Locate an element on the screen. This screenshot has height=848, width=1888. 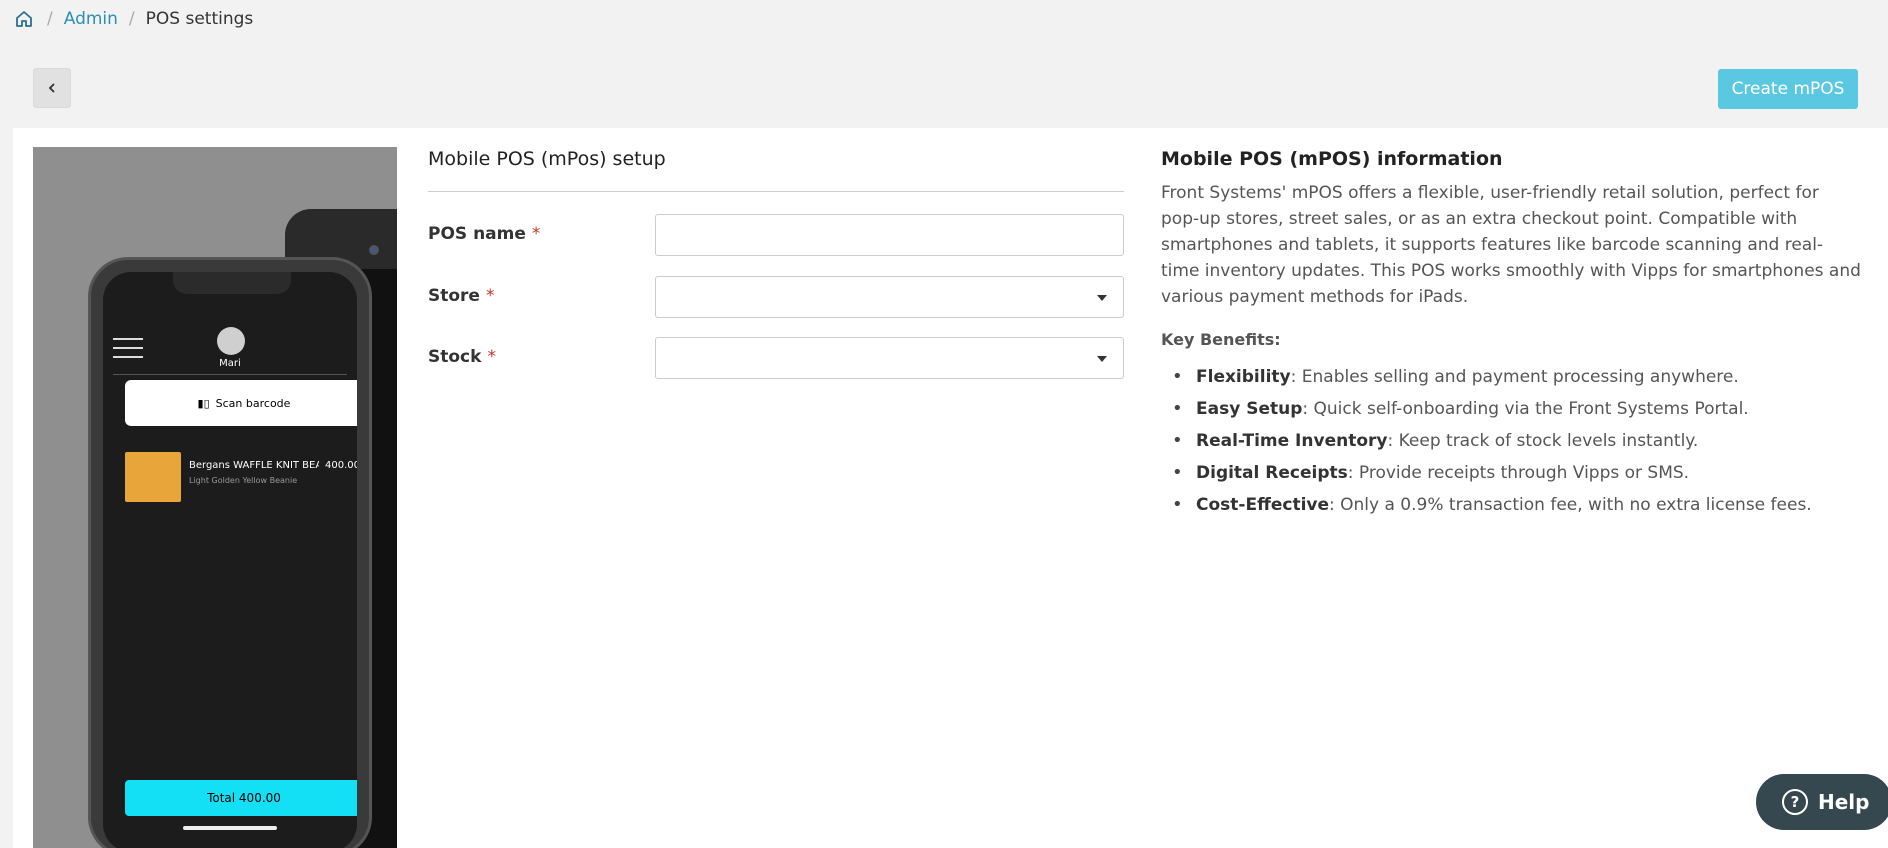
create-mpos-button: Create mPOS is located at coordinates (1788, 89).